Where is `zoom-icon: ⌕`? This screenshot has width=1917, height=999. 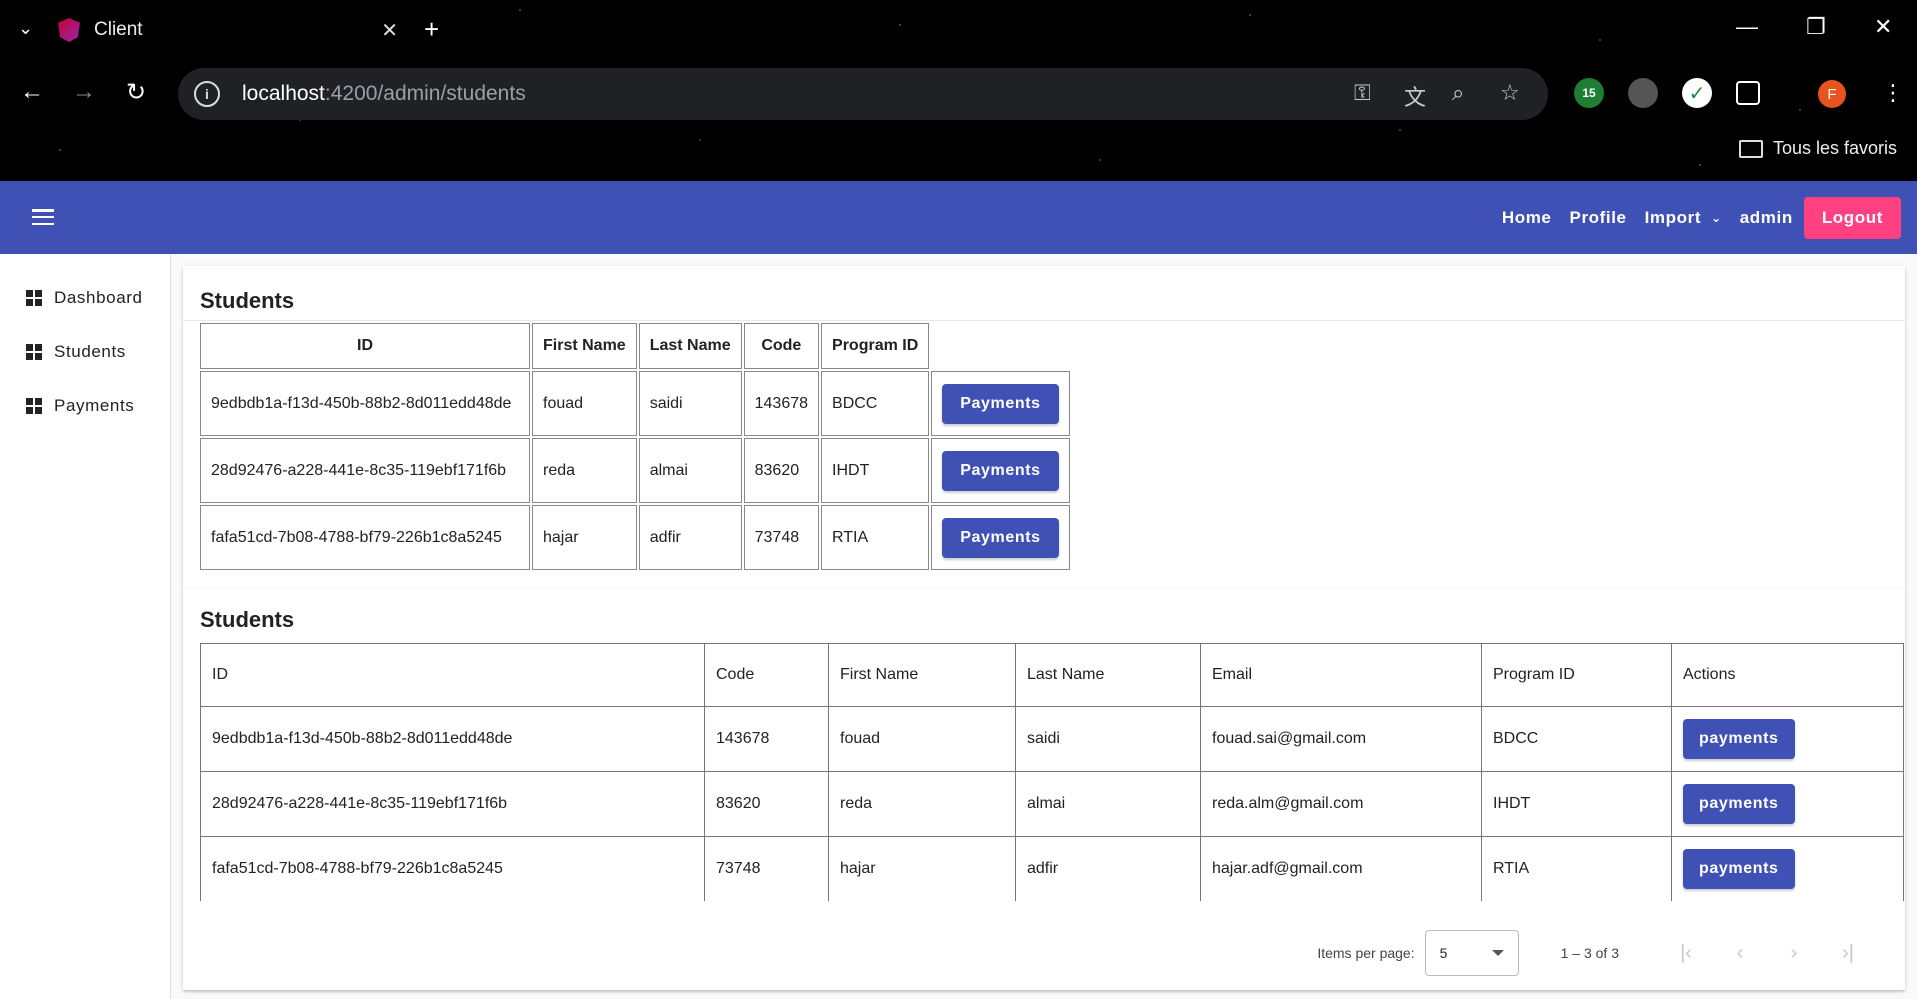 zoom-icon: ⌕ is located at coordinates (1458, 93).